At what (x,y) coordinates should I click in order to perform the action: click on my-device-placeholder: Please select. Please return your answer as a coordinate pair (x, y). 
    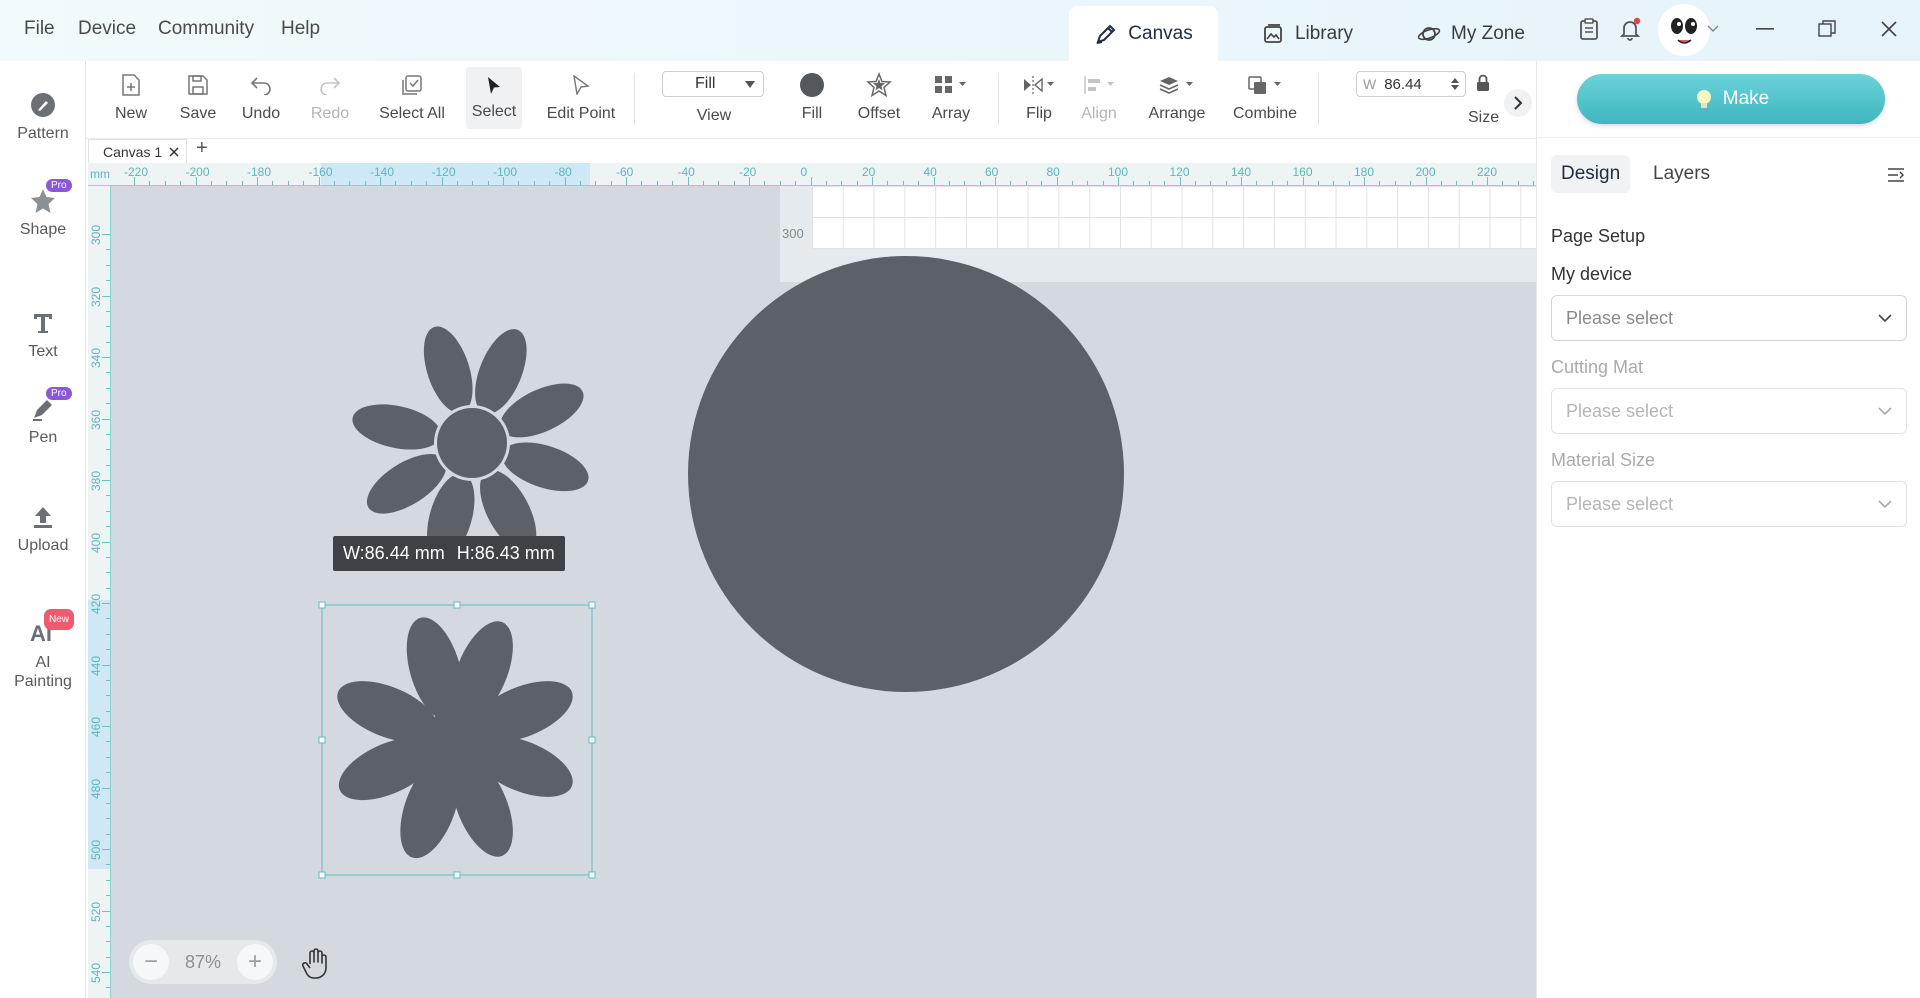
    Looking at the image, I should click on (1620, 317).